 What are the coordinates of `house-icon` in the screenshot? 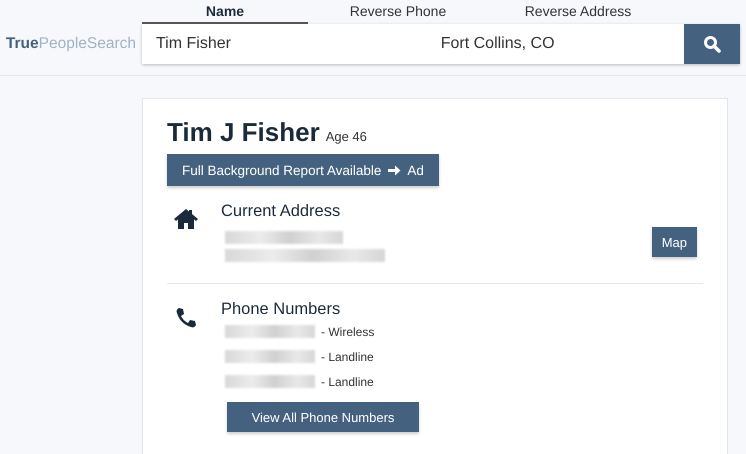 It's located at (186, 219).